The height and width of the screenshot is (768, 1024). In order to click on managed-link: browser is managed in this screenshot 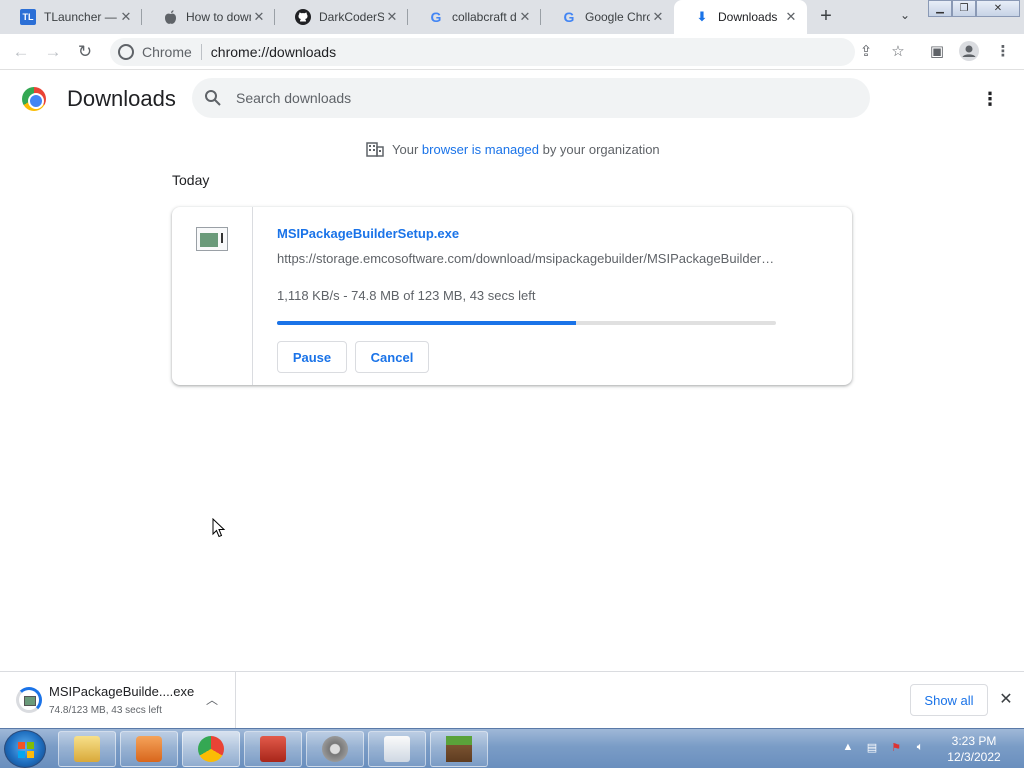, I will do `click(480, 149)`.